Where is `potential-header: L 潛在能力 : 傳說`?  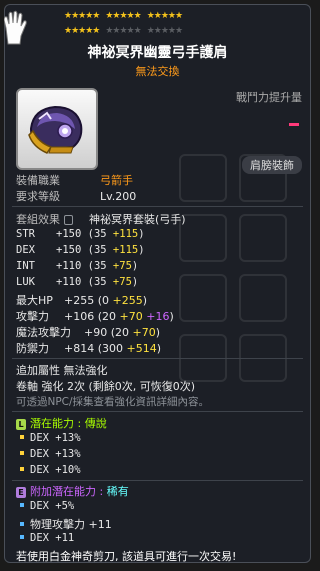
potential-header: L 潛在能力 : 傳說 is located at coordinates (61, 423).